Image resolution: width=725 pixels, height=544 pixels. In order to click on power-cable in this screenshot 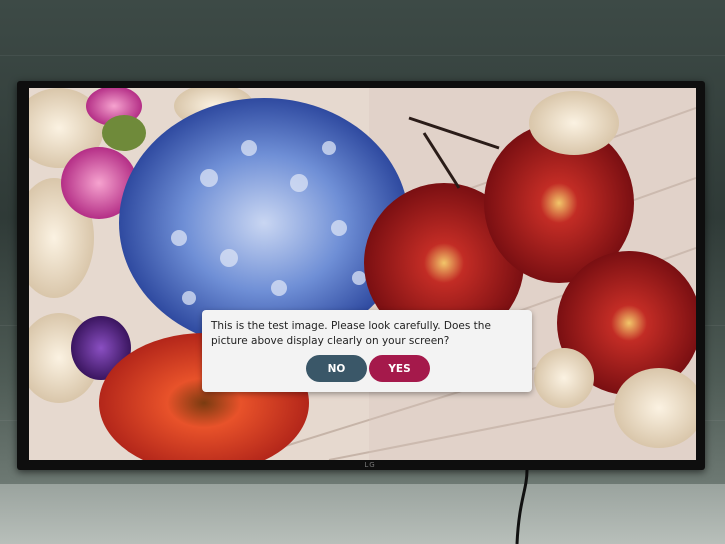, I will do `click(522, 507)`.